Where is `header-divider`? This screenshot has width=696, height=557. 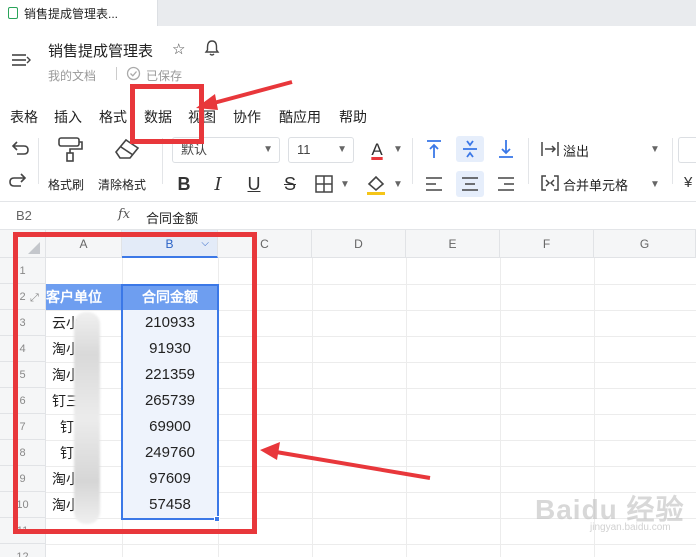
header-divider is located at coordinates (116, 73).